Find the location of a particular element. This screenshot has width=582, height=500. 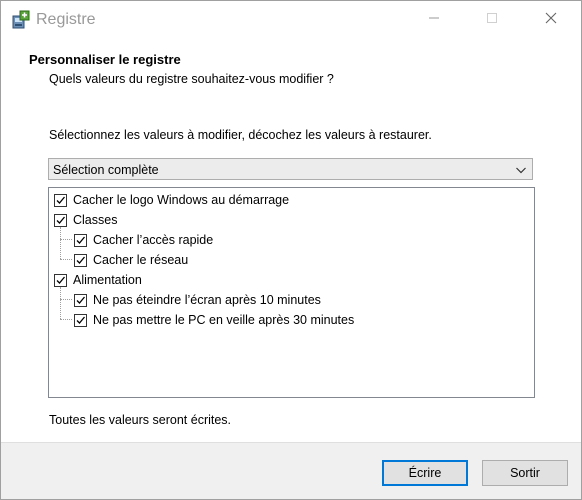

tree-item-power: Alimentation is located at coordinates (98, 280).